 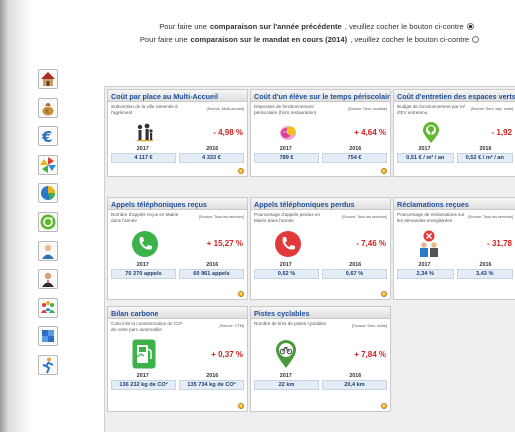 I want to click on pie-chart-icon, so click(x=48, y=193).